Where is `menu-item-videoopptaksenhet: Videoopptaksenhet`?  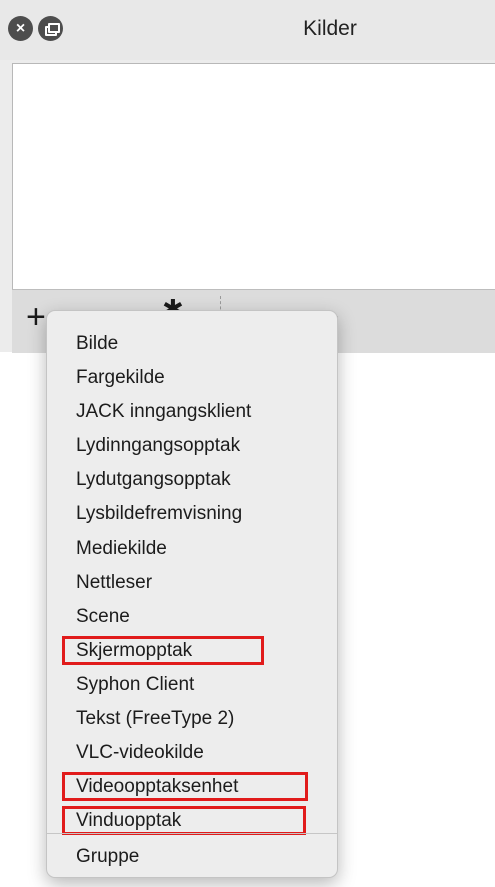 menu-item-videoopptaksenhet: Videoopptaksenhet is located at coordinates (192, 787).